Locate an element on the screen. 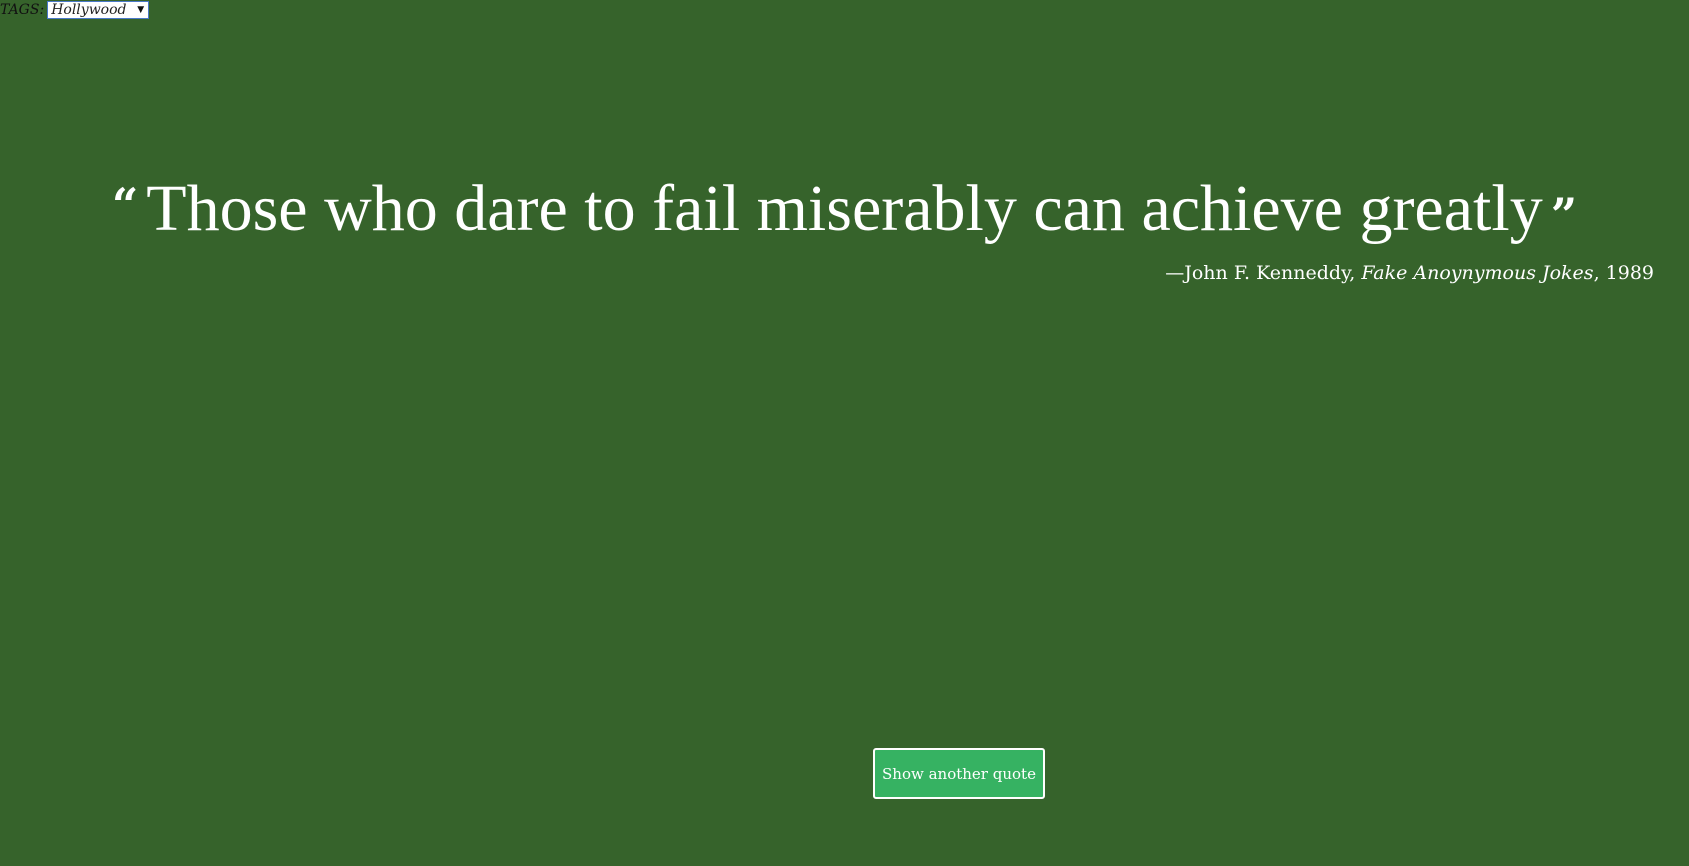  show-another-quote-button: Show another quote is located at coordinates (959, 773).